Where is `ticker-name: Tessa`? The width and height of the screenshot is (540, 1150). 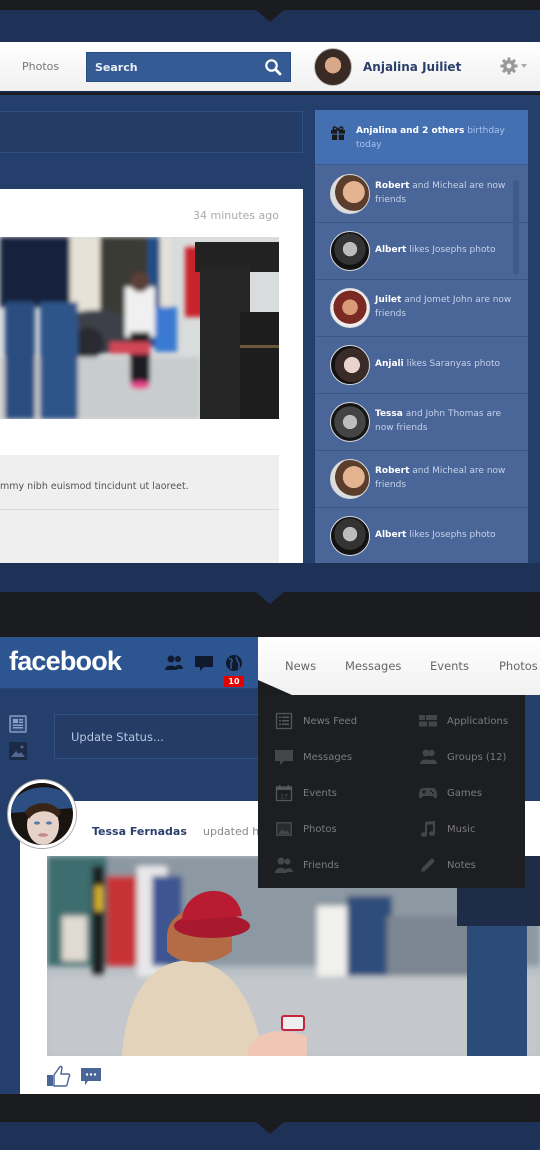
ticker-name: Tessa is located at coordinates (389, 414).